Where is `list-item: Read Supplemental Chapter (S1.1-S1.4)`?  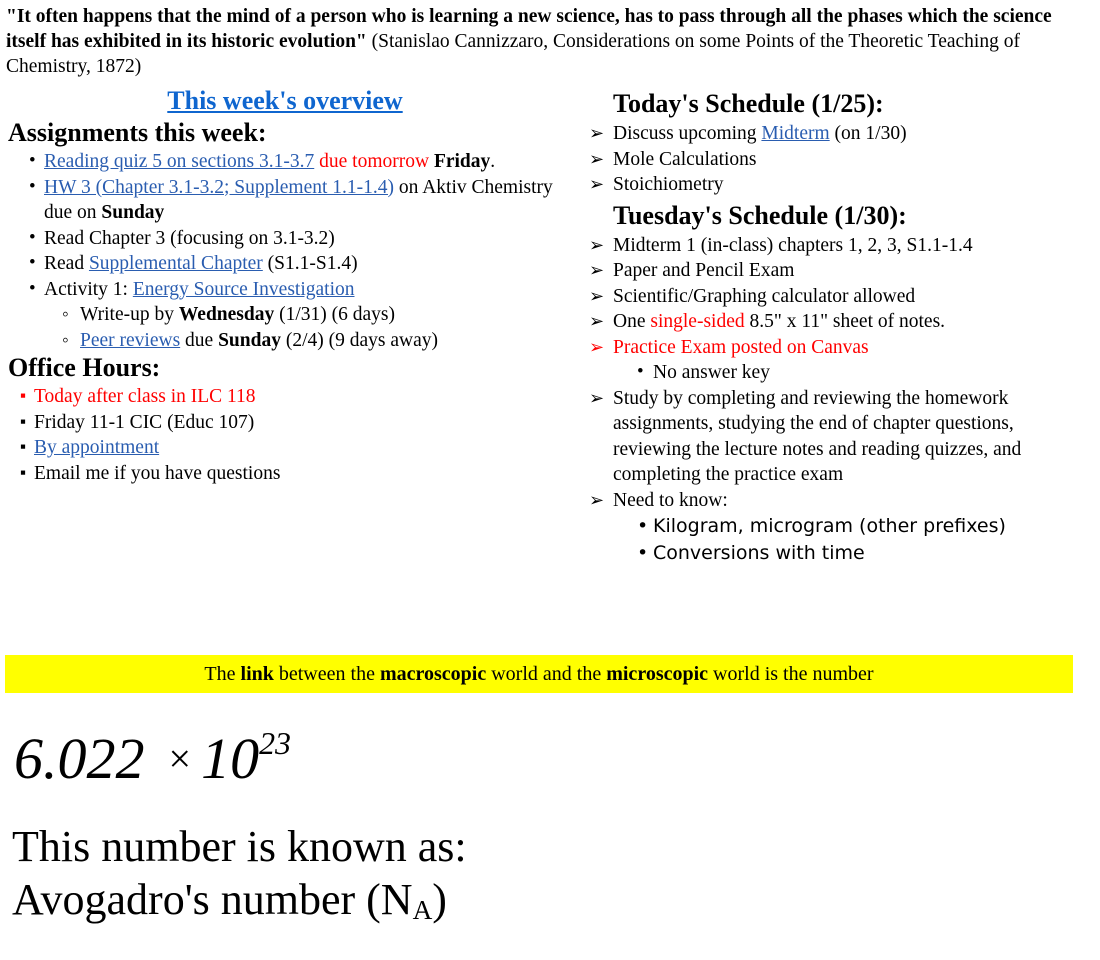
list-item: Read Supplemental Chapter (S1.1-S1.4) is located at coordinates (280, 263).